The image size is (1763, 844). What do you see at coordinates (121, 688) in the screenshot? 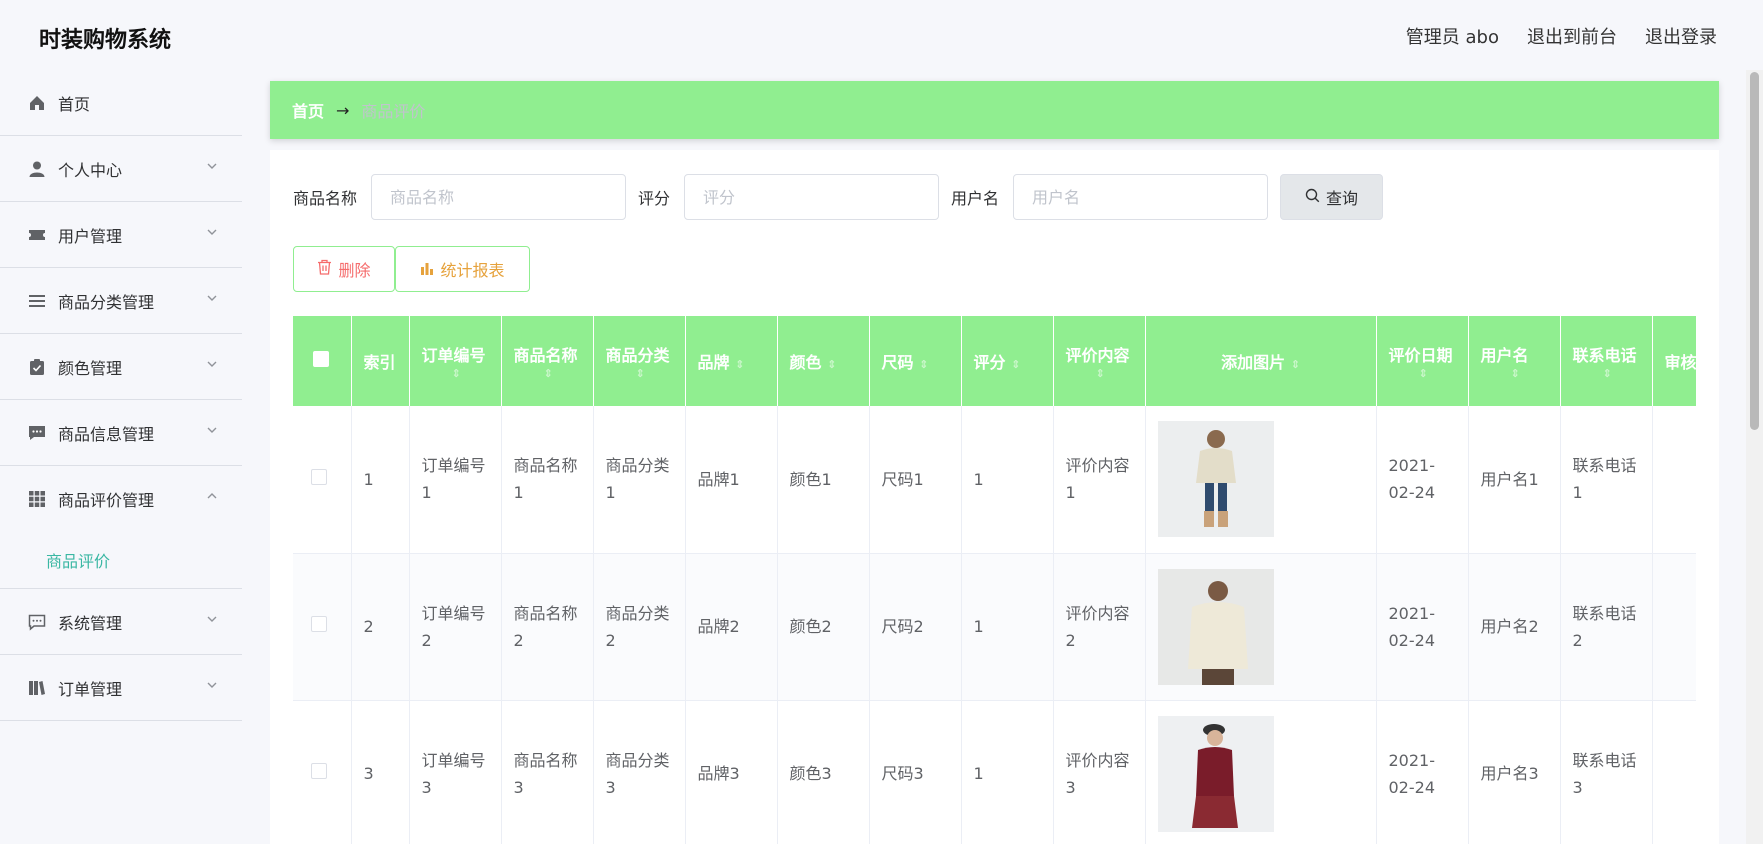
I see `sidebar-item-order-management: 订单管理` at bounding box center [121, 688].